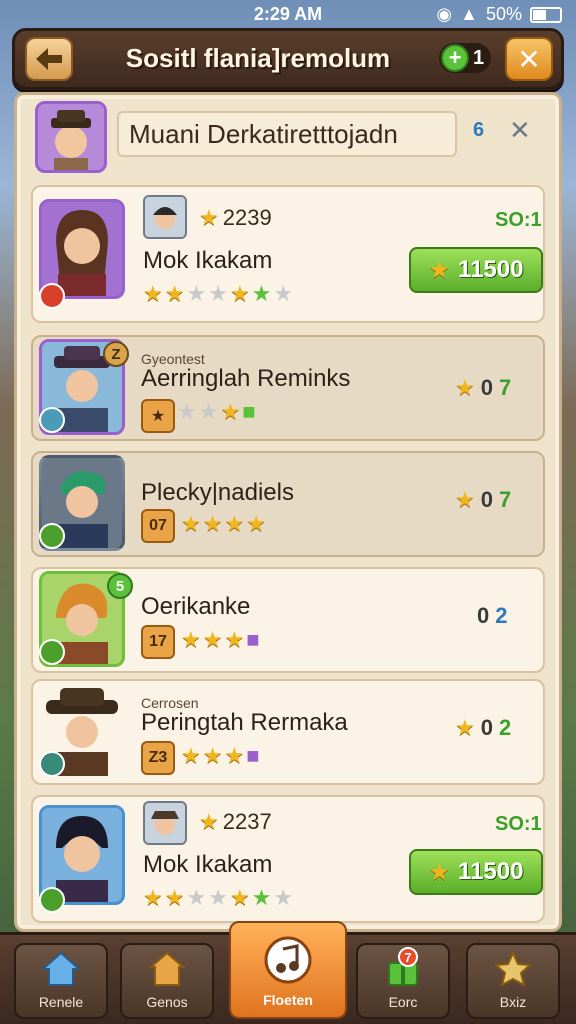 The width and height of the screenshot is (576, 1024). I want to click on player-name: Peringtah Rermaka, so click(244, 722).